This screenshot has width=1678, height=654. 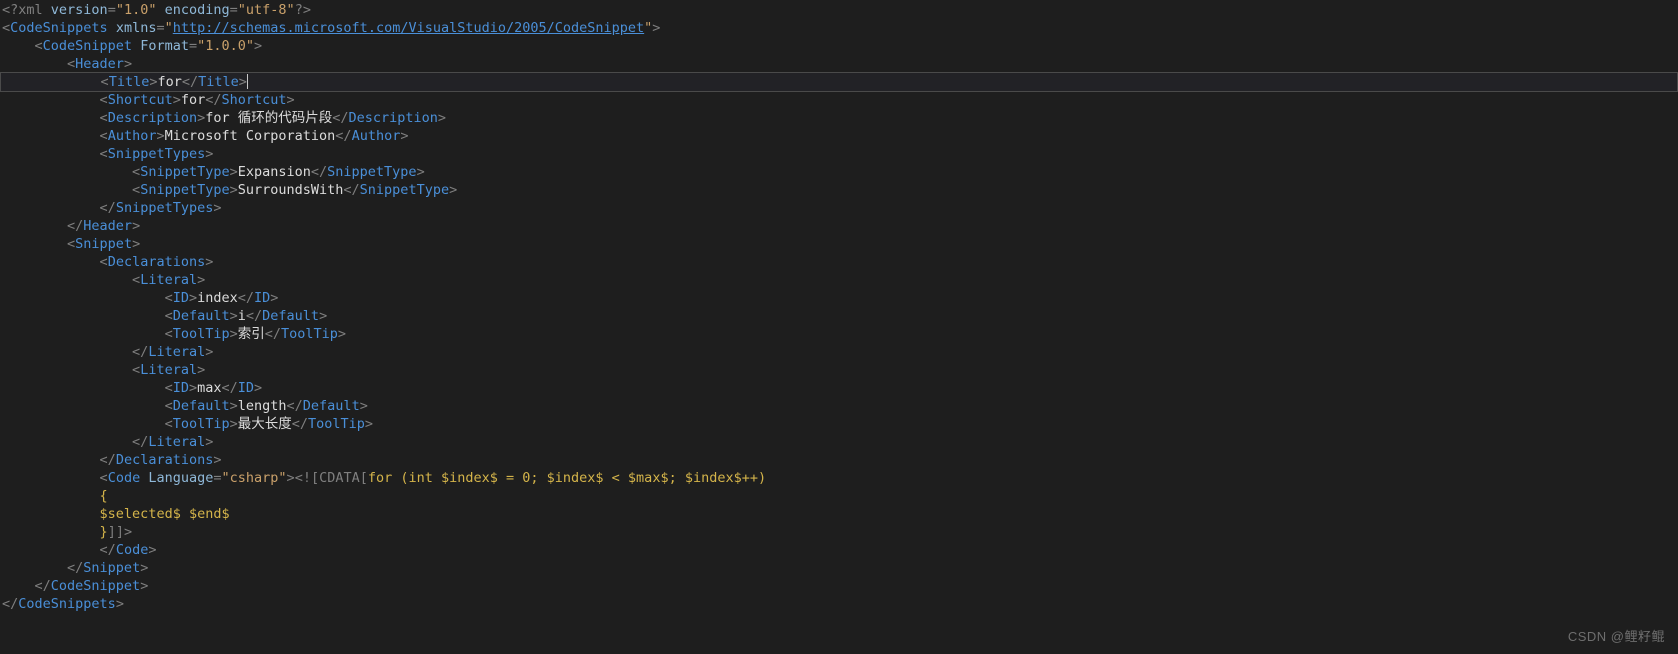 What do you see at coordinates (112, 568) in the screenshot?
I see `tag-snippet-close: Snippet` at bounding box center [112, 568].